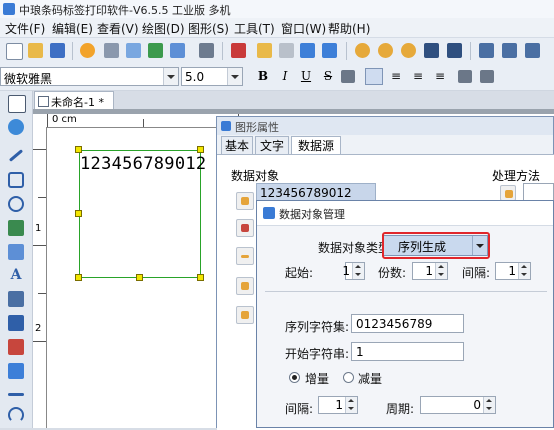 This screenshot has width=554, height=430. I want to click on move-down-button, so click(245, 315).